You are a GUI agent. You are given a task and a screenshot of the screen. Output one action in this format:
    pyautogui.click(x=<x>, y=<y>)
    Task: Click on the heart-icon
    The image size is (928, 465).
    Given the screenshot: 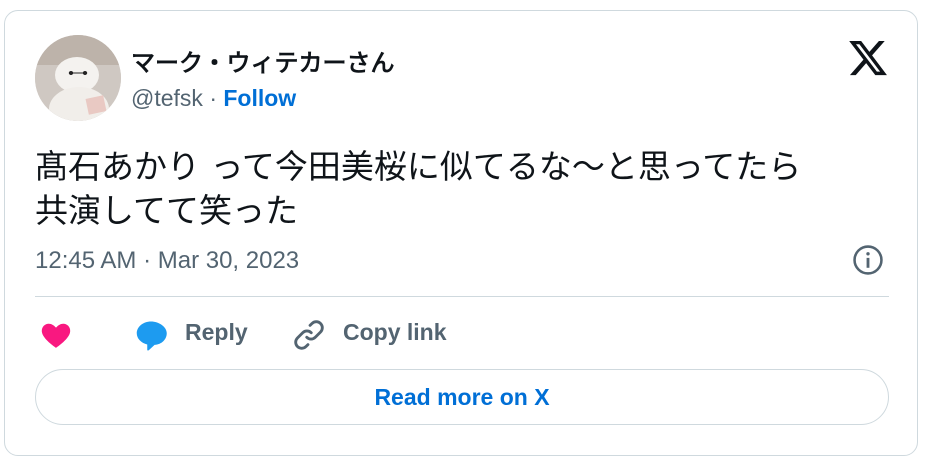 What is the action you would take?
    pyautogui.click(x=56, y=335)
    